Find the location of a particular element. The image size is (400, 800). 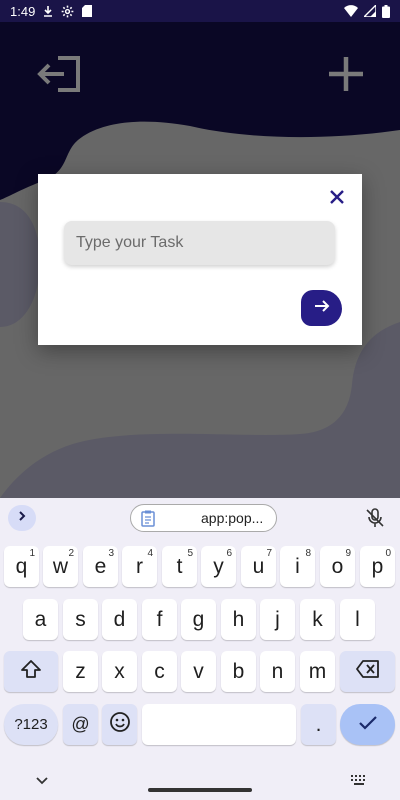

key-label: . is located at coordinates (318, 724).